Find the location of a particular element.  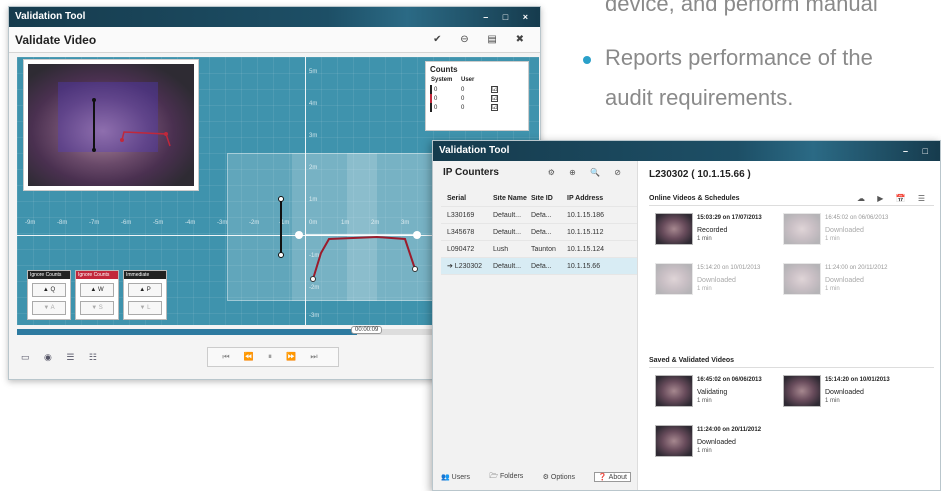

site-name-cell: Lush is located at coordinates (501, 249).